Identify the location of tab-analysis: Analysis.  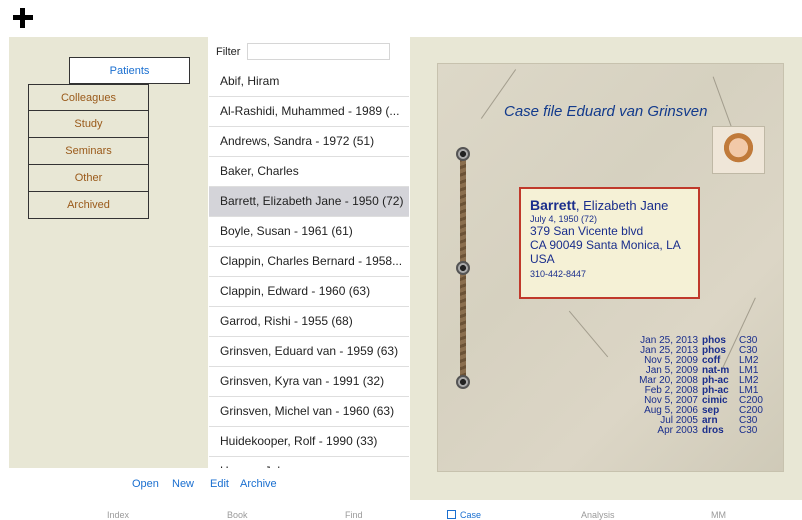
(598, 515).